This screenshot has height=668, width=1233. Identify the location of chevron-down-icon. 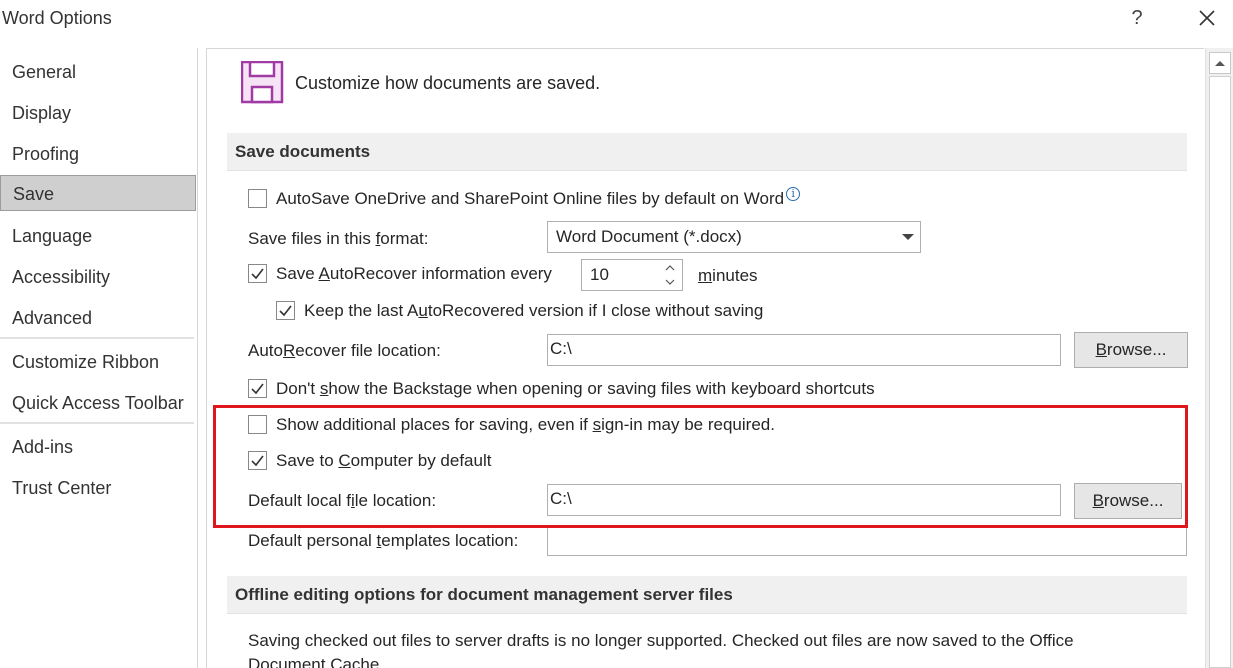
(908, 237).